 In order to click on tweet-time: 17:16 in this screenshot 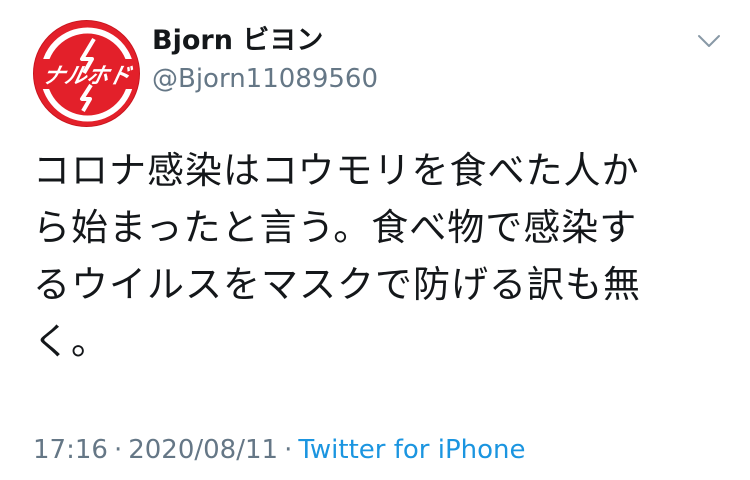, I will do `click(70, 450)`.